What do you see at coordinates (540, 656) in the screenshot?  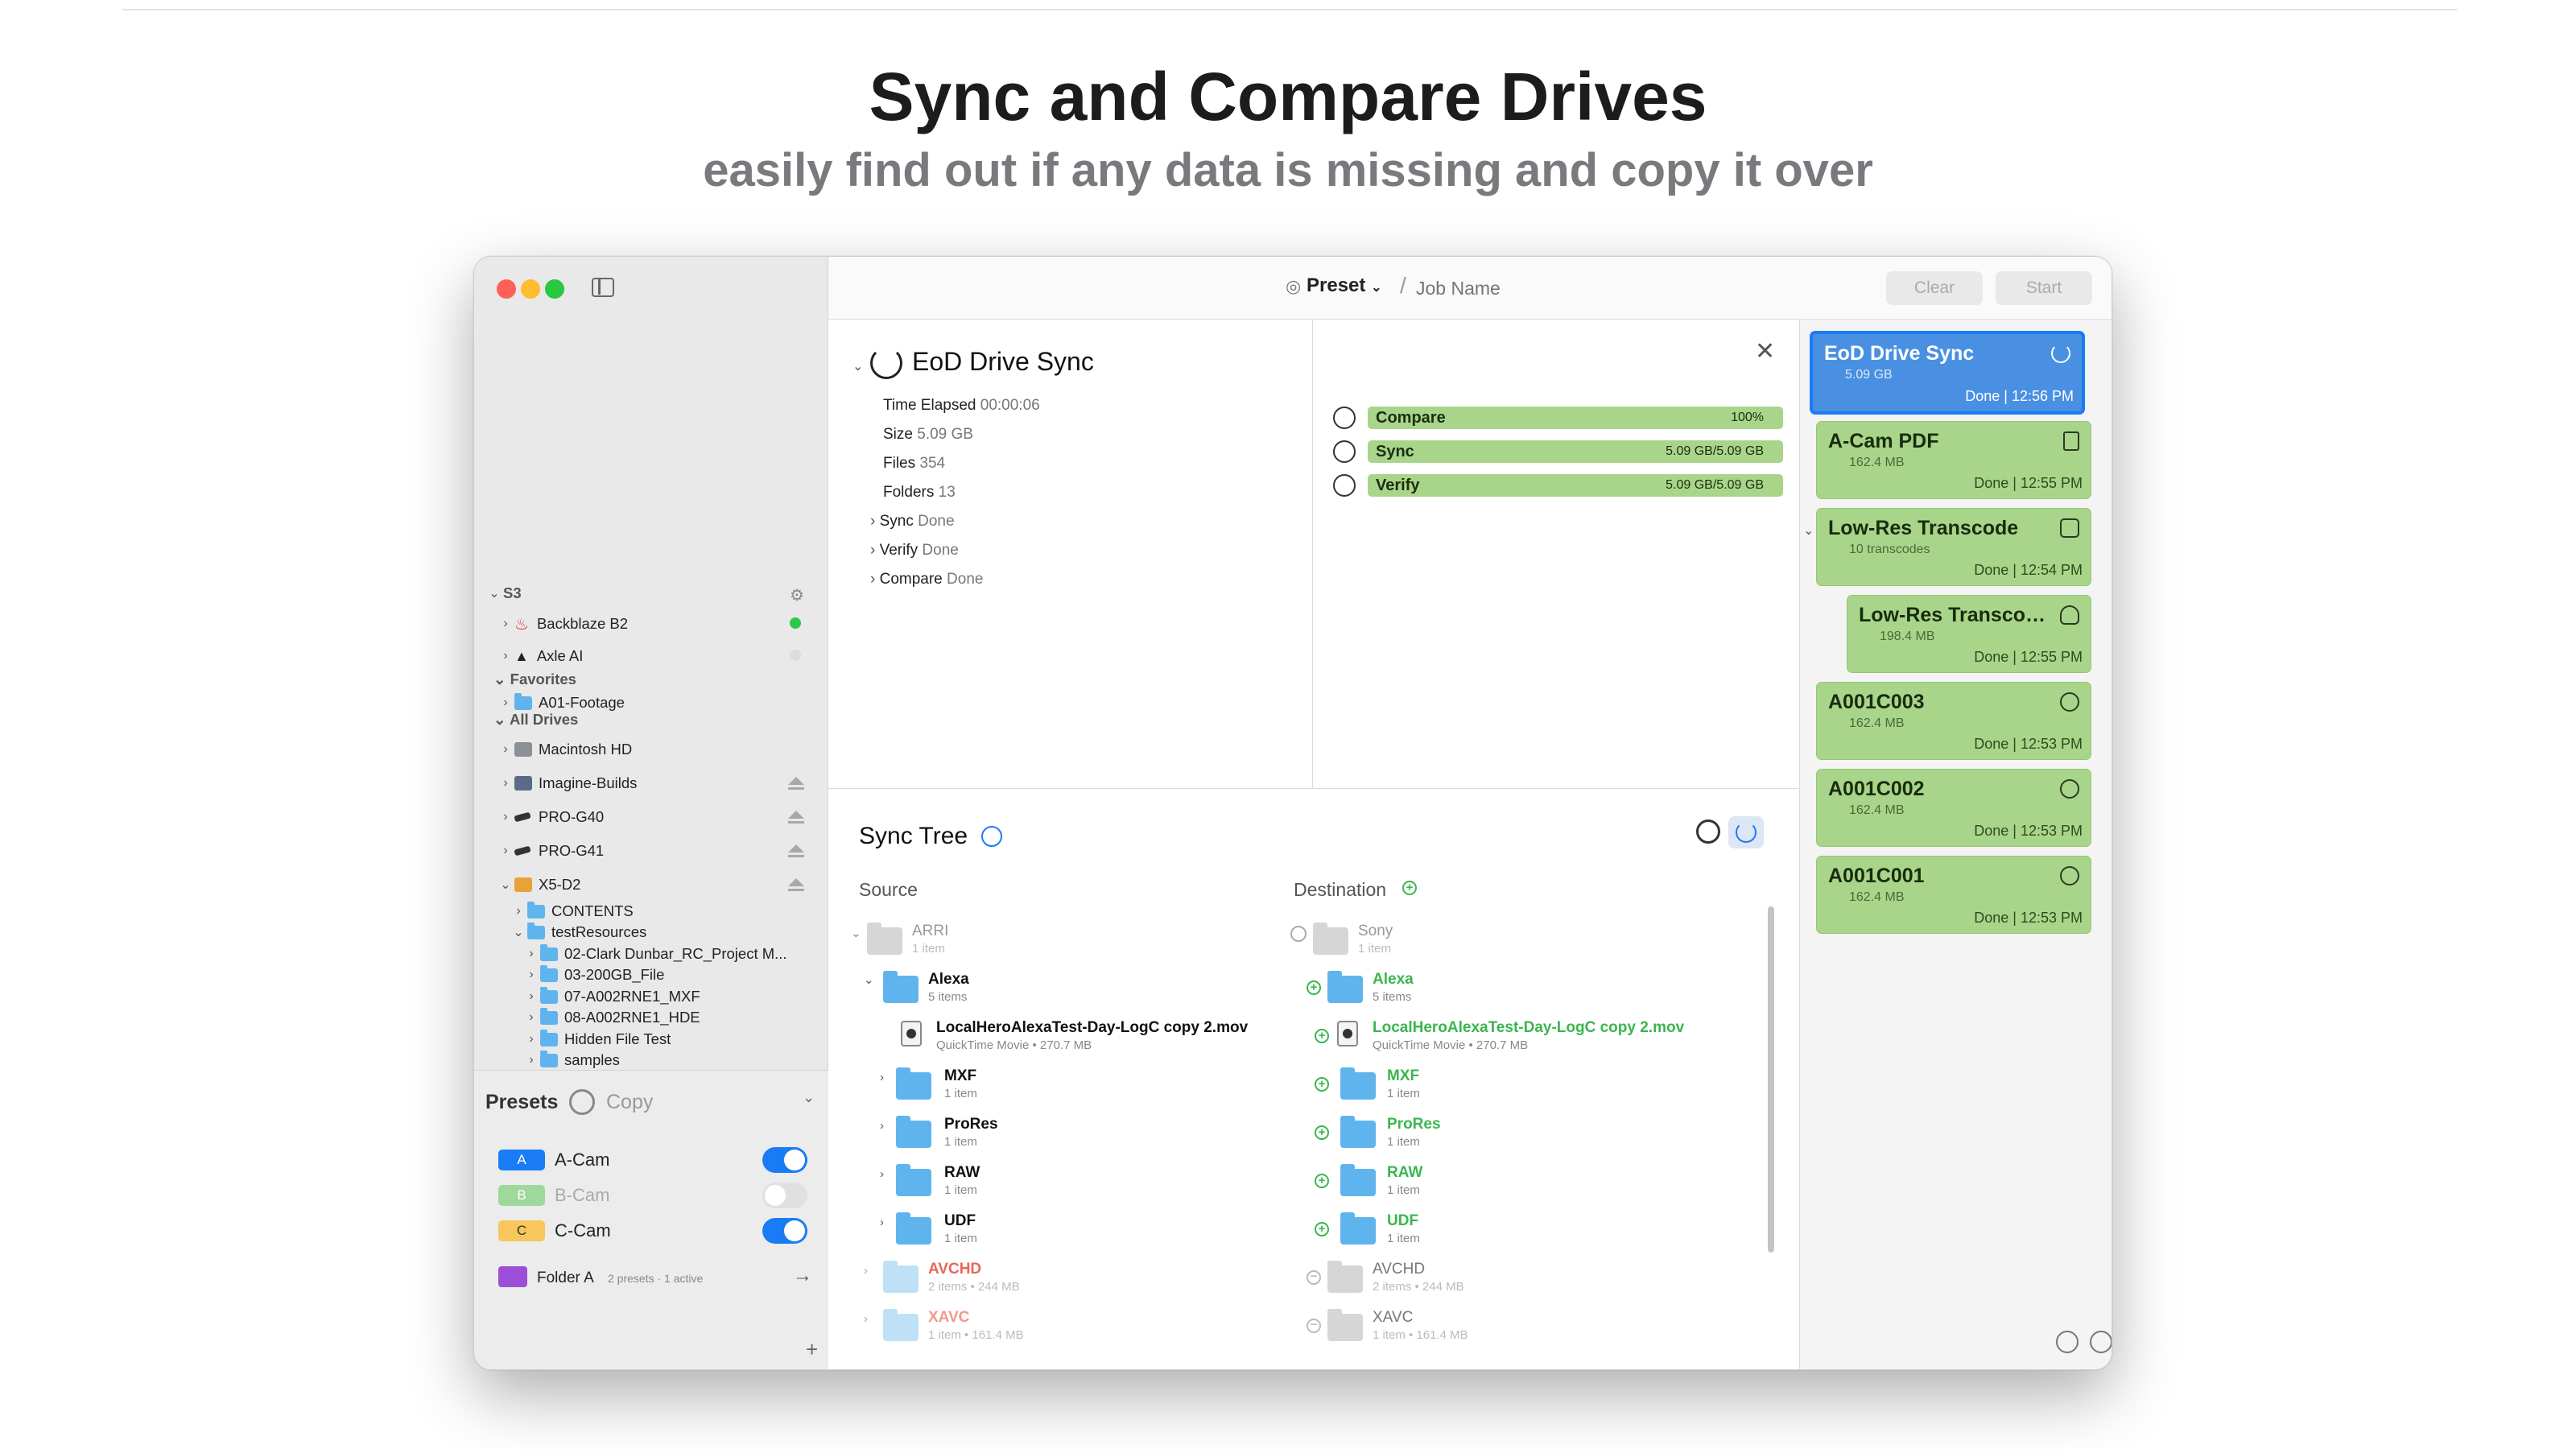 I see `sidebar-item-axle-ai: › ▲ Axle AI` at bounding box center [540, 656].